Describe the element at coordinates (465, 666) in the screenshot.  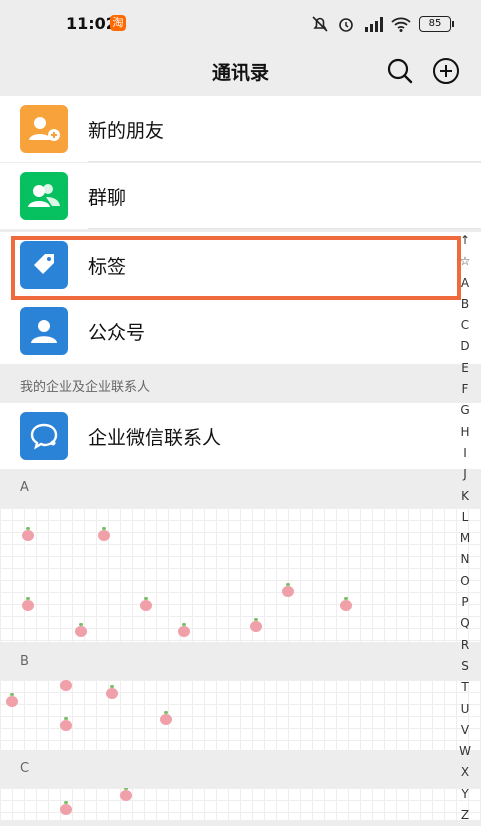
I see `index-letter: S` at that location.